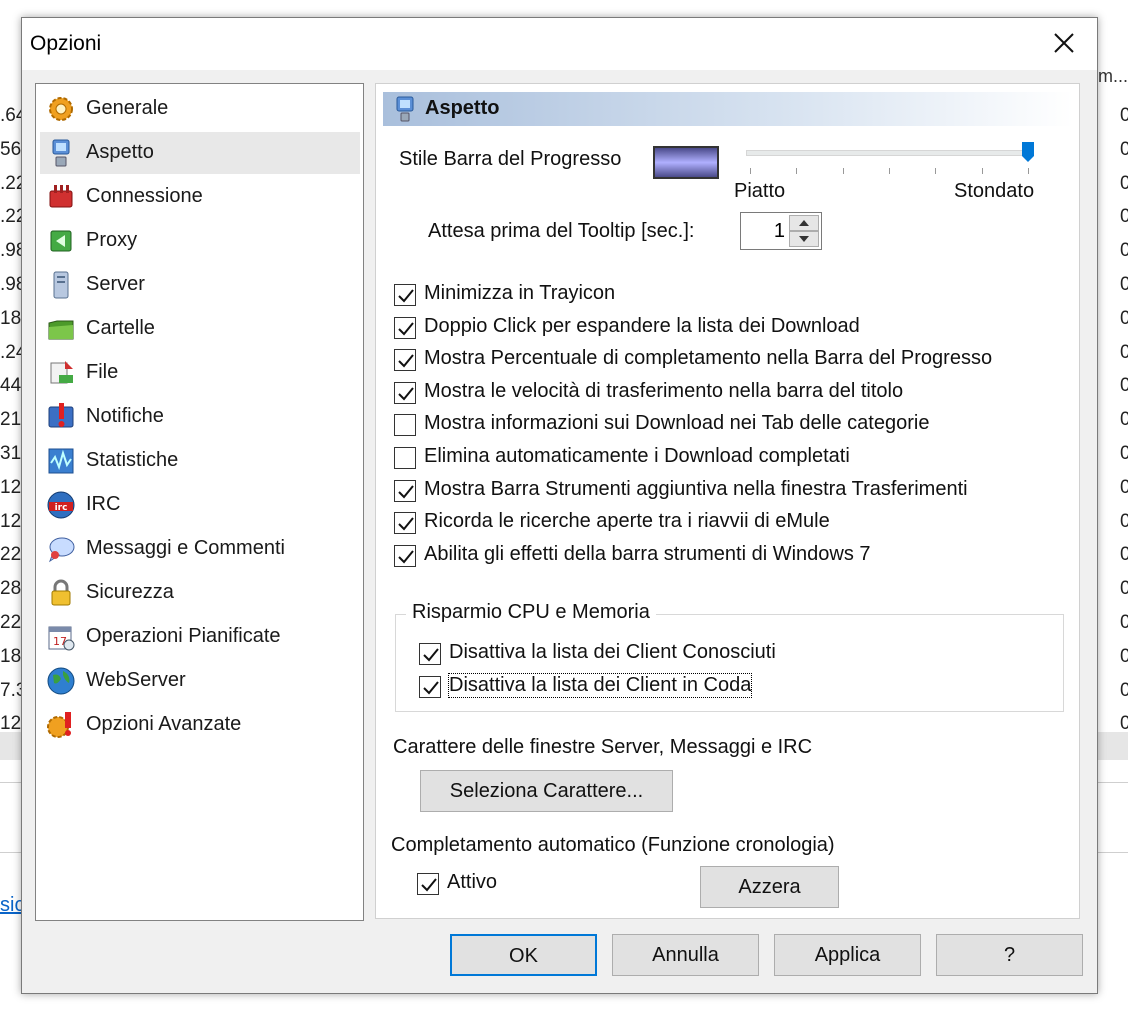  I want to click on progress-style-slider, so click(890, 160).